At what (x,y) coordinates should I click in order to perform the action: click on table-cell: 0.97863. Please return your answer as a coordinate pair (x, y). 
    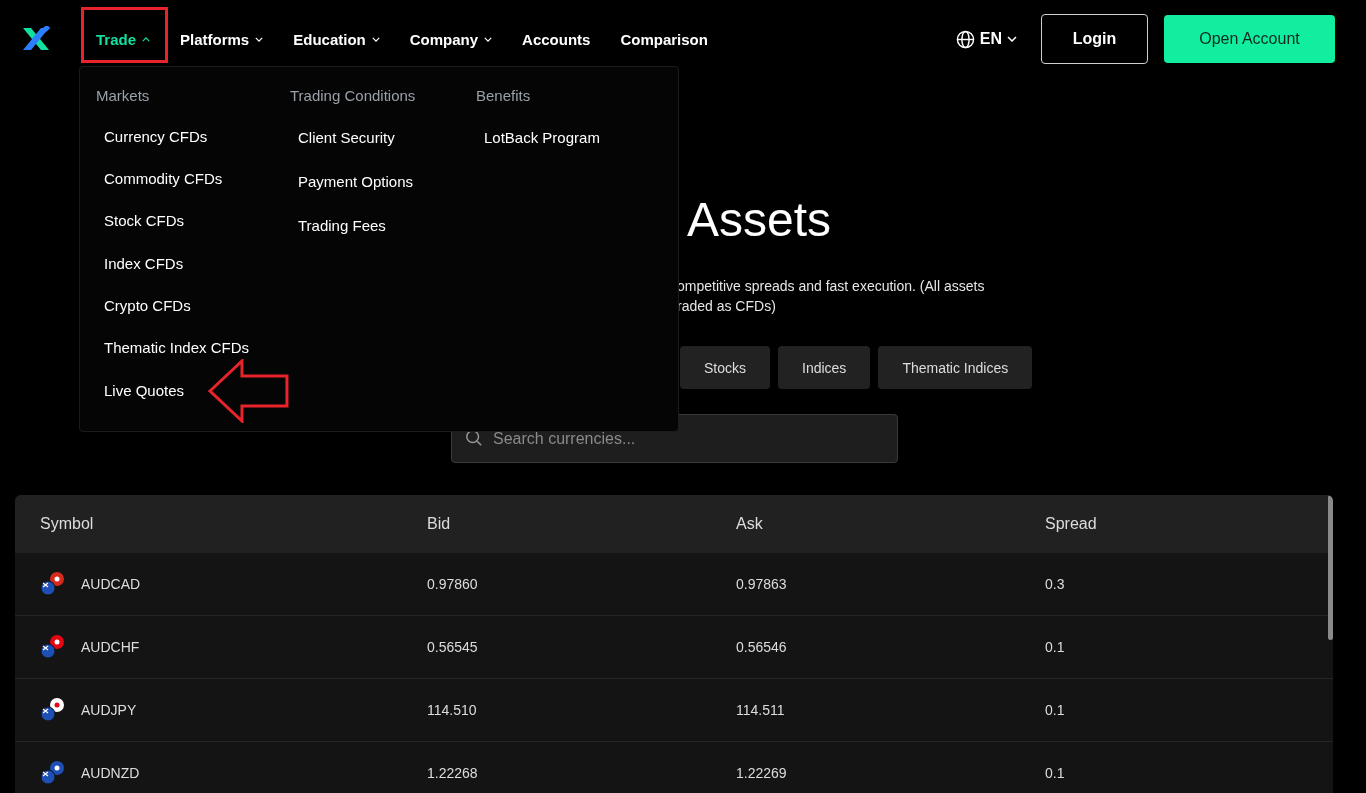
    Looking at the image, I should click on (761, 584).